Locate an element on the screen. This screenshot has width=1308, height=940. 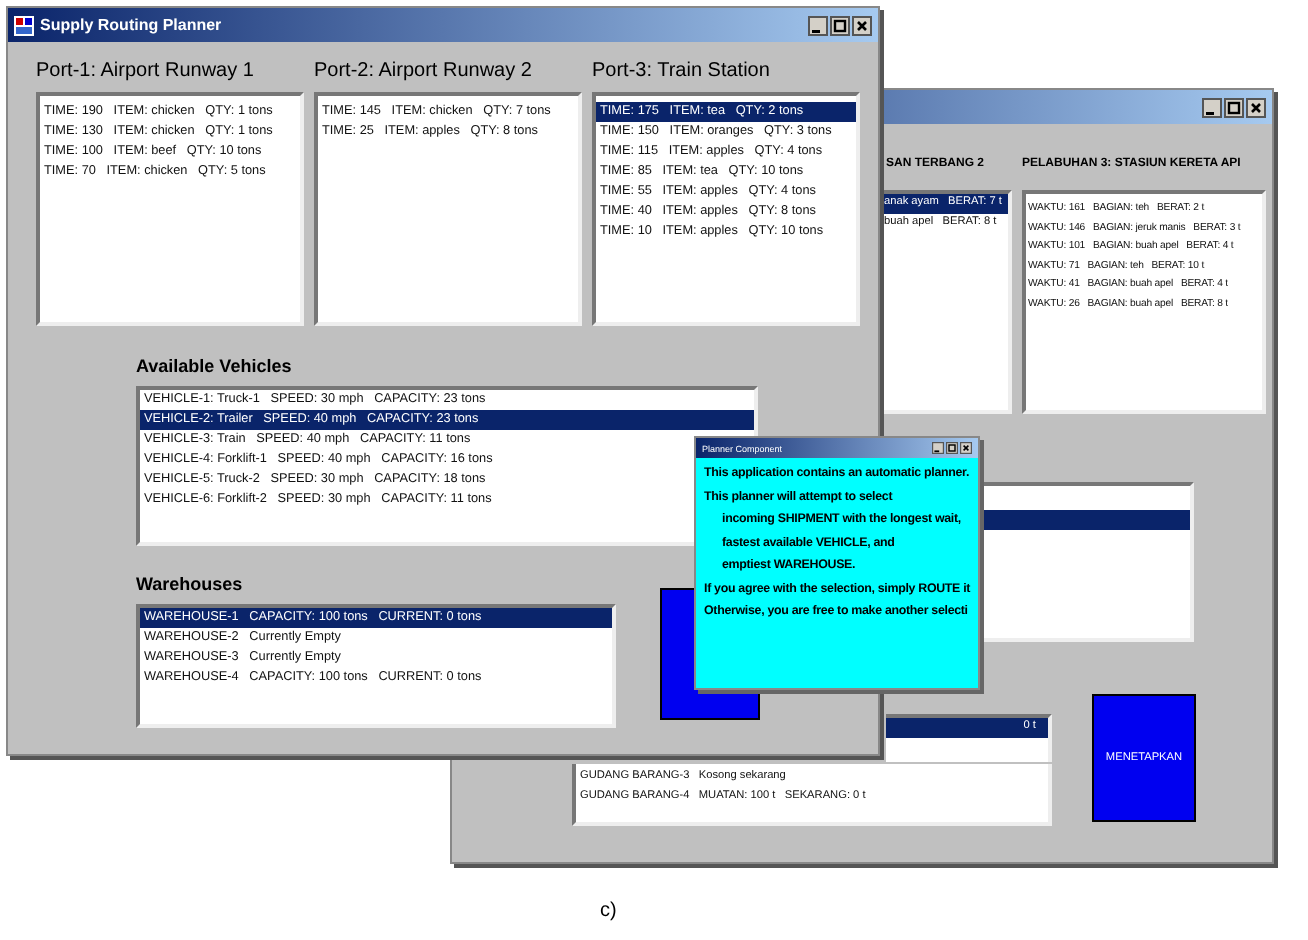
figure-caption: c) is located at coordinates (608, 911).